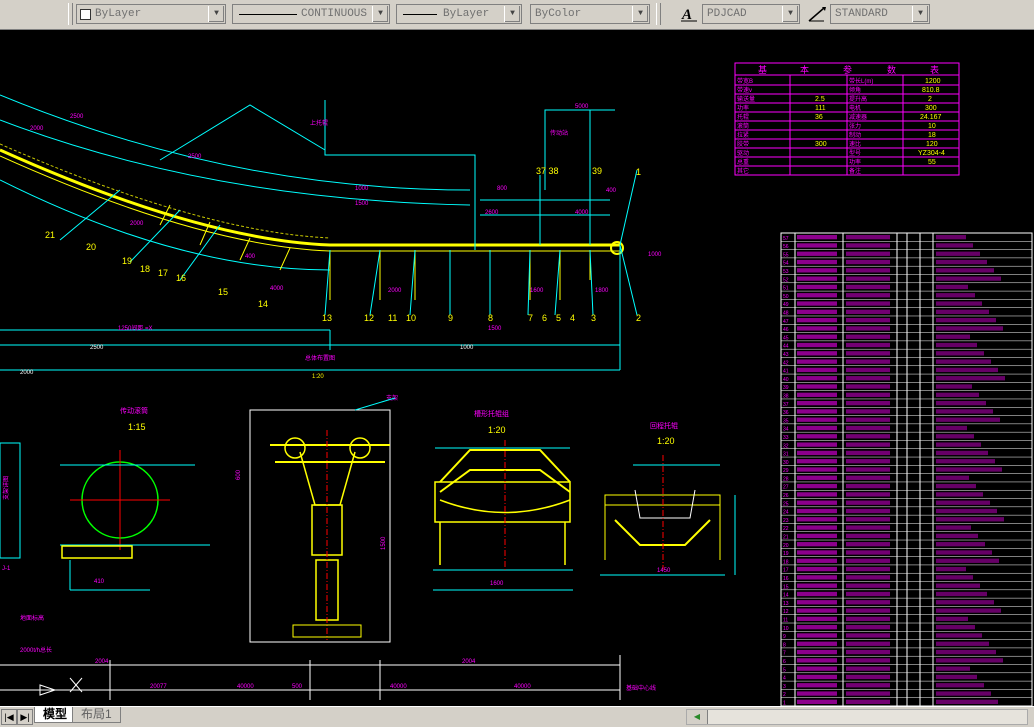 This screenshot has height=727, width=1034. What do you see at coordinates (743, 171) in the screenshot?
I see `svg-text: 其它` at bounding box center [743, 171].